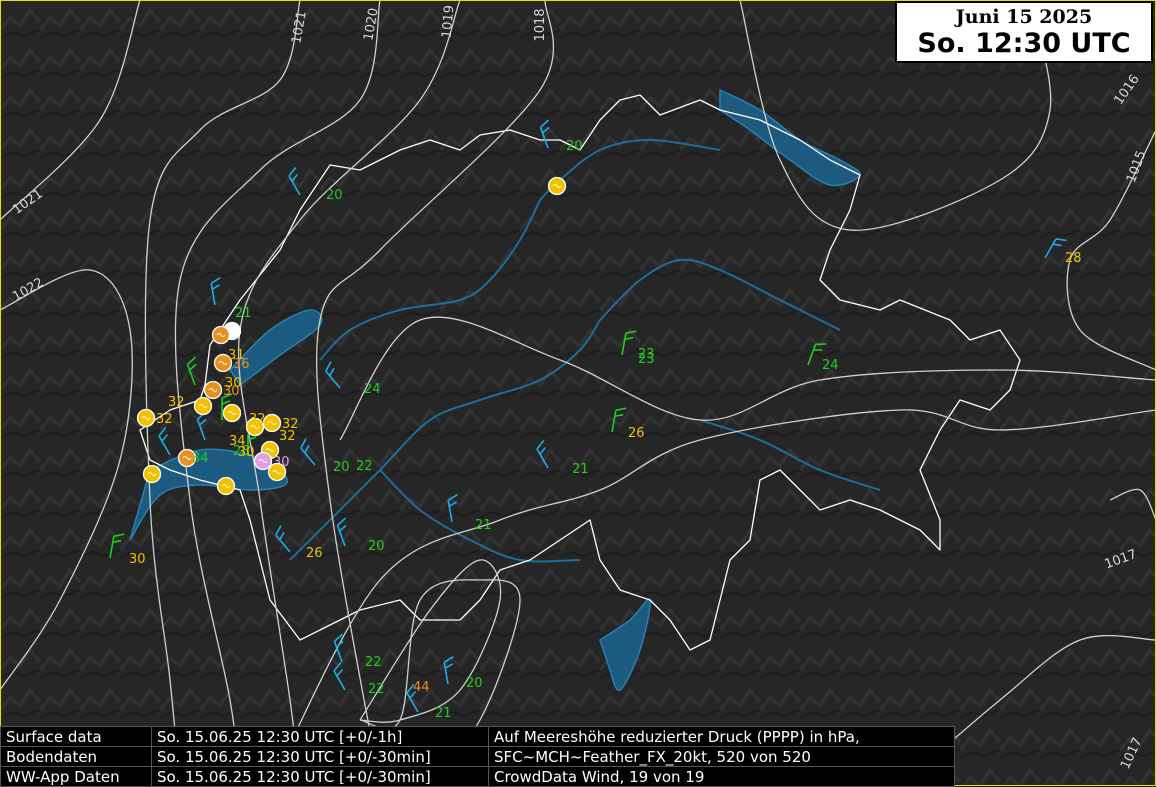  I want to click on date-label: Juni 15 2025, so click(1024, 17).